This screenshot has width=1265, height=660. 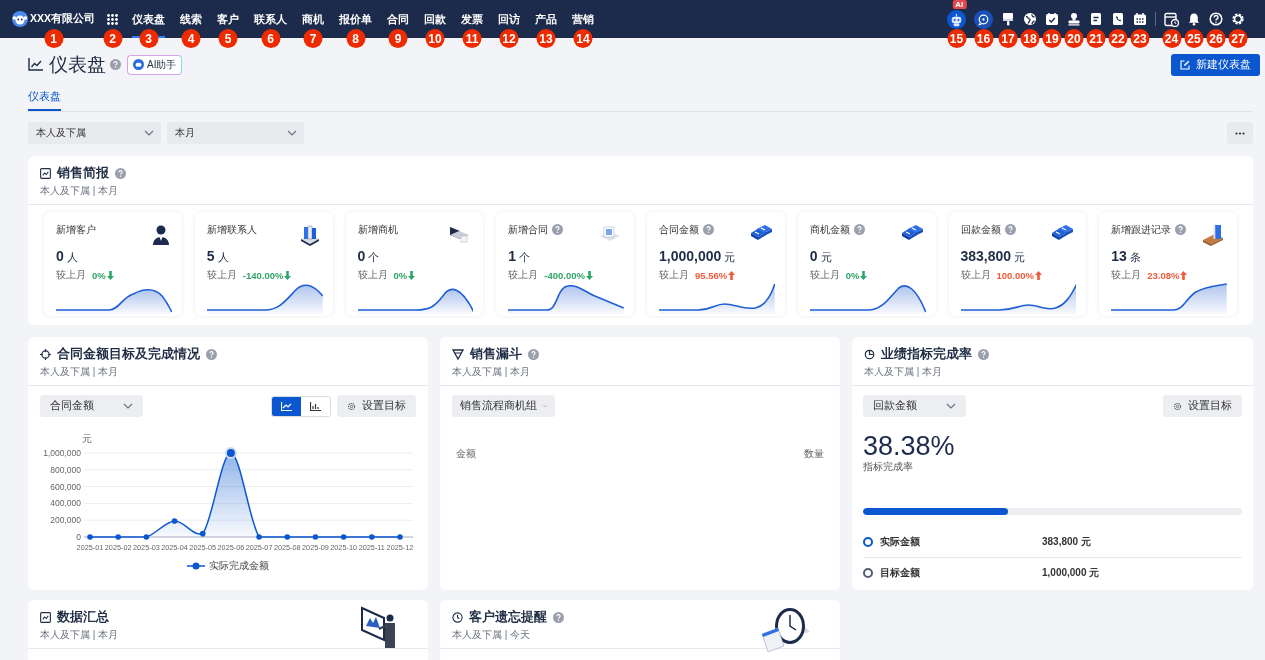 I want to click on settings-icon, so click(x=1238, y=19).